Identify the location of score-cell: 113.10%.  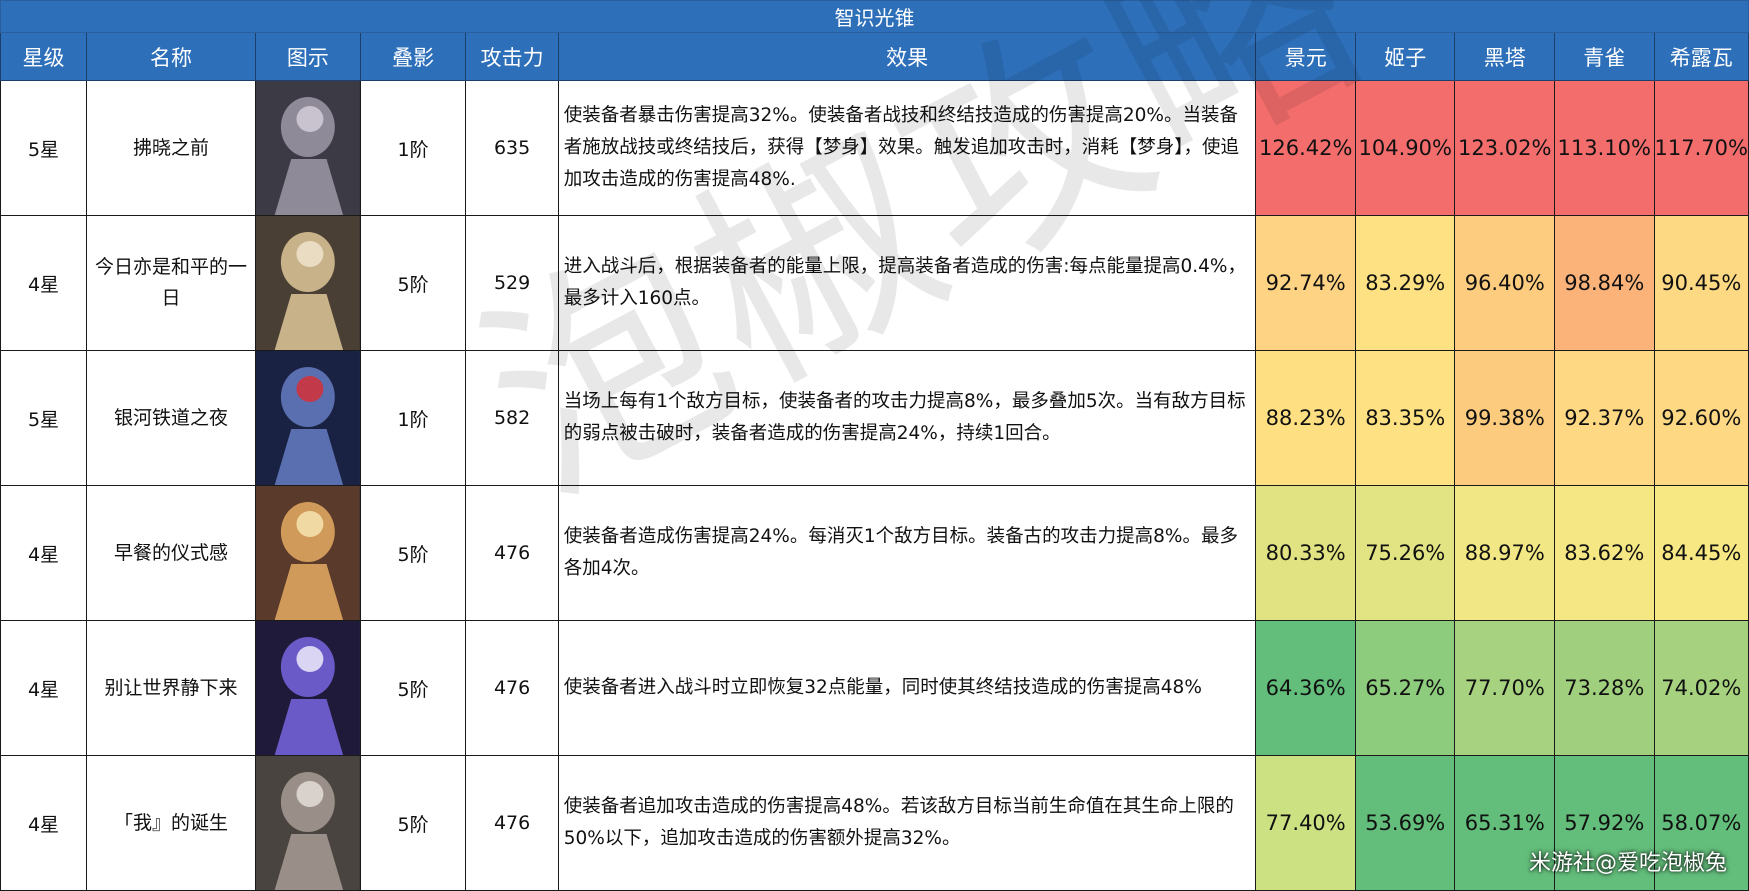
(1604, 148).